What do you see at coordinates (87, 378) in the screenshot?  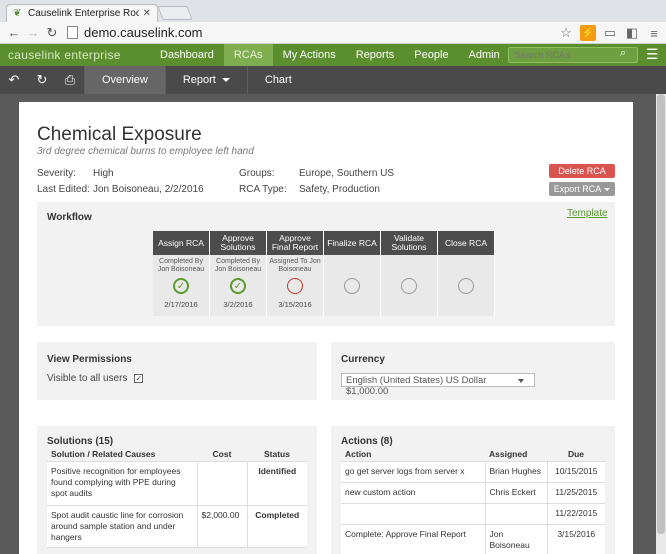 I see `visibility-label: Visible to all users` at bounding box center [87, 378].